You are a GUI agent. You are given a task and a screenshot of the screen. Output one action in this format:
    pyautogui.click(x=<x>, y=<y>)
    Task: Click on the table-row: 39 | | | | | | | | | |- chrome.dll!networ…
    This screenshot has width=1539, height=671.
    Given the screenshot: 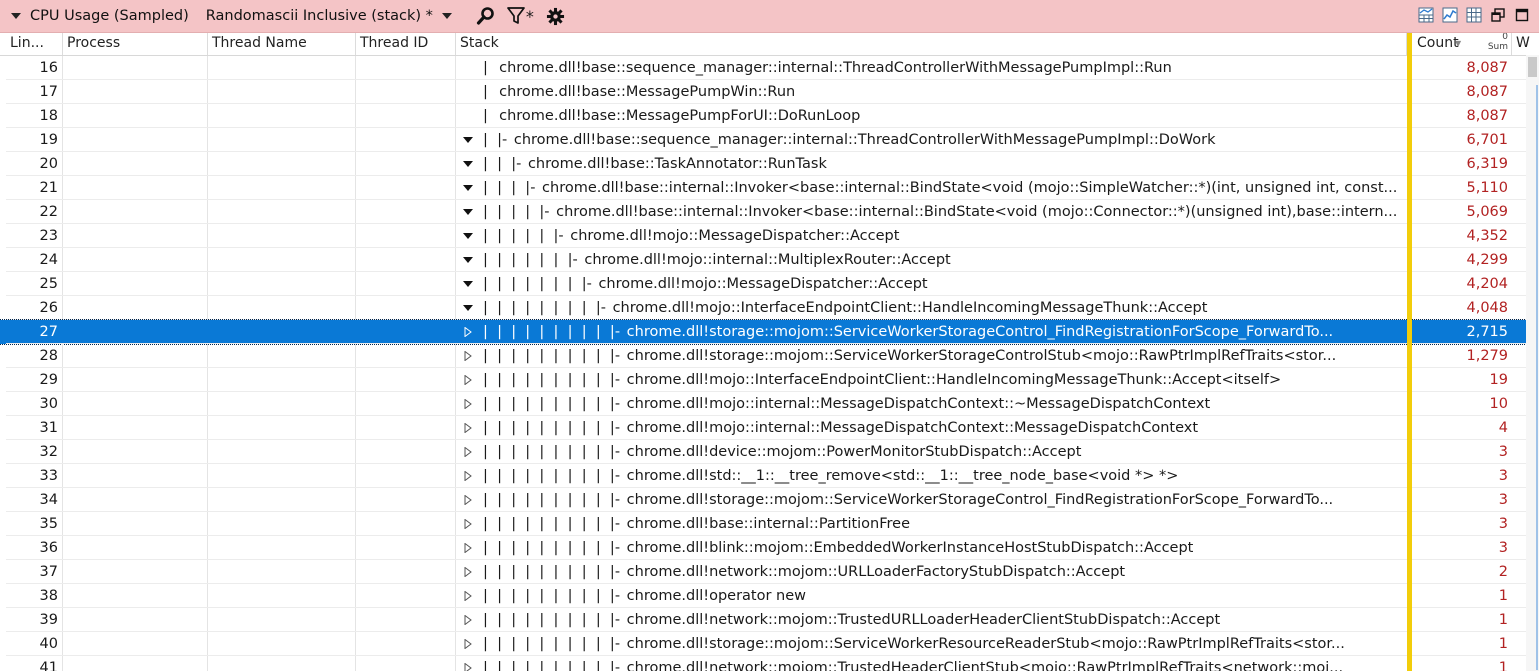 What is the action you would take?
    pyautogui.click(x=765, y=620)
    